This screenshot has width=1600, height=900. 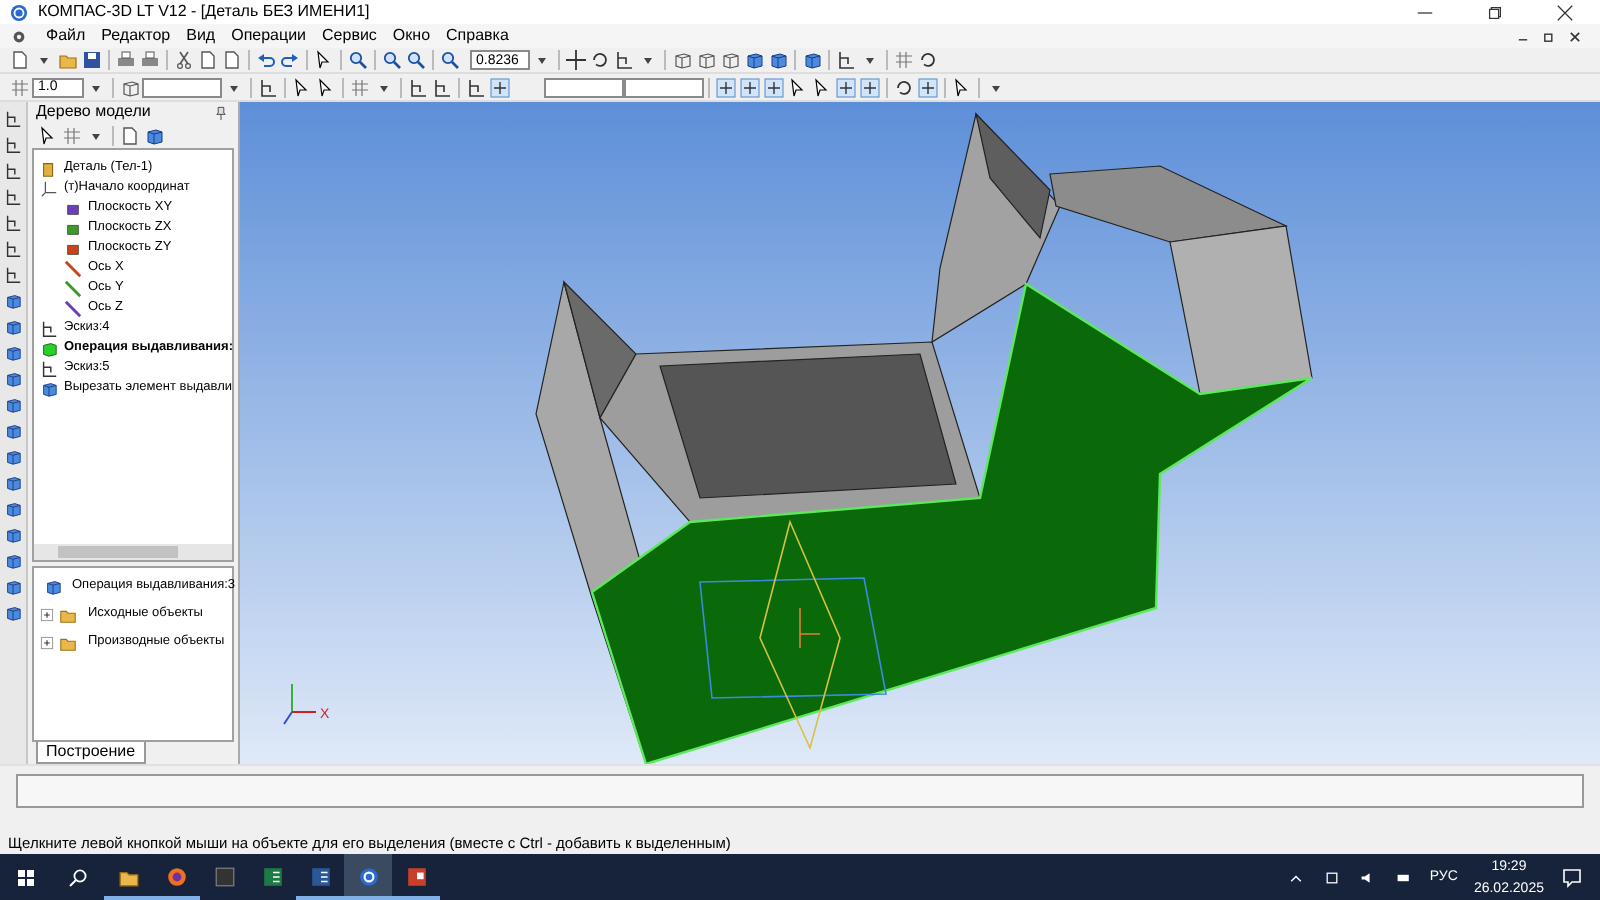 What do you see at coordinates (778, 60) in the screenshot?
I see `shaded-edges-icon` at bounding box center [778, 60].